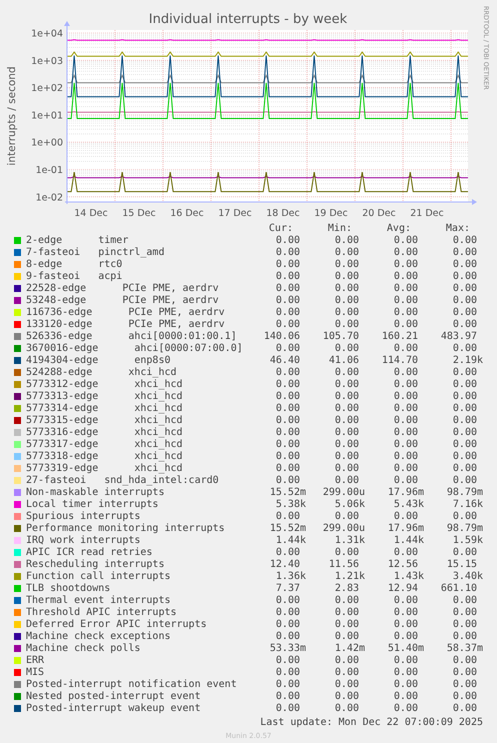  Describe the element at coordinates (349, 541) in the screenshot. I see `legend-value: 1.31k` at that location.